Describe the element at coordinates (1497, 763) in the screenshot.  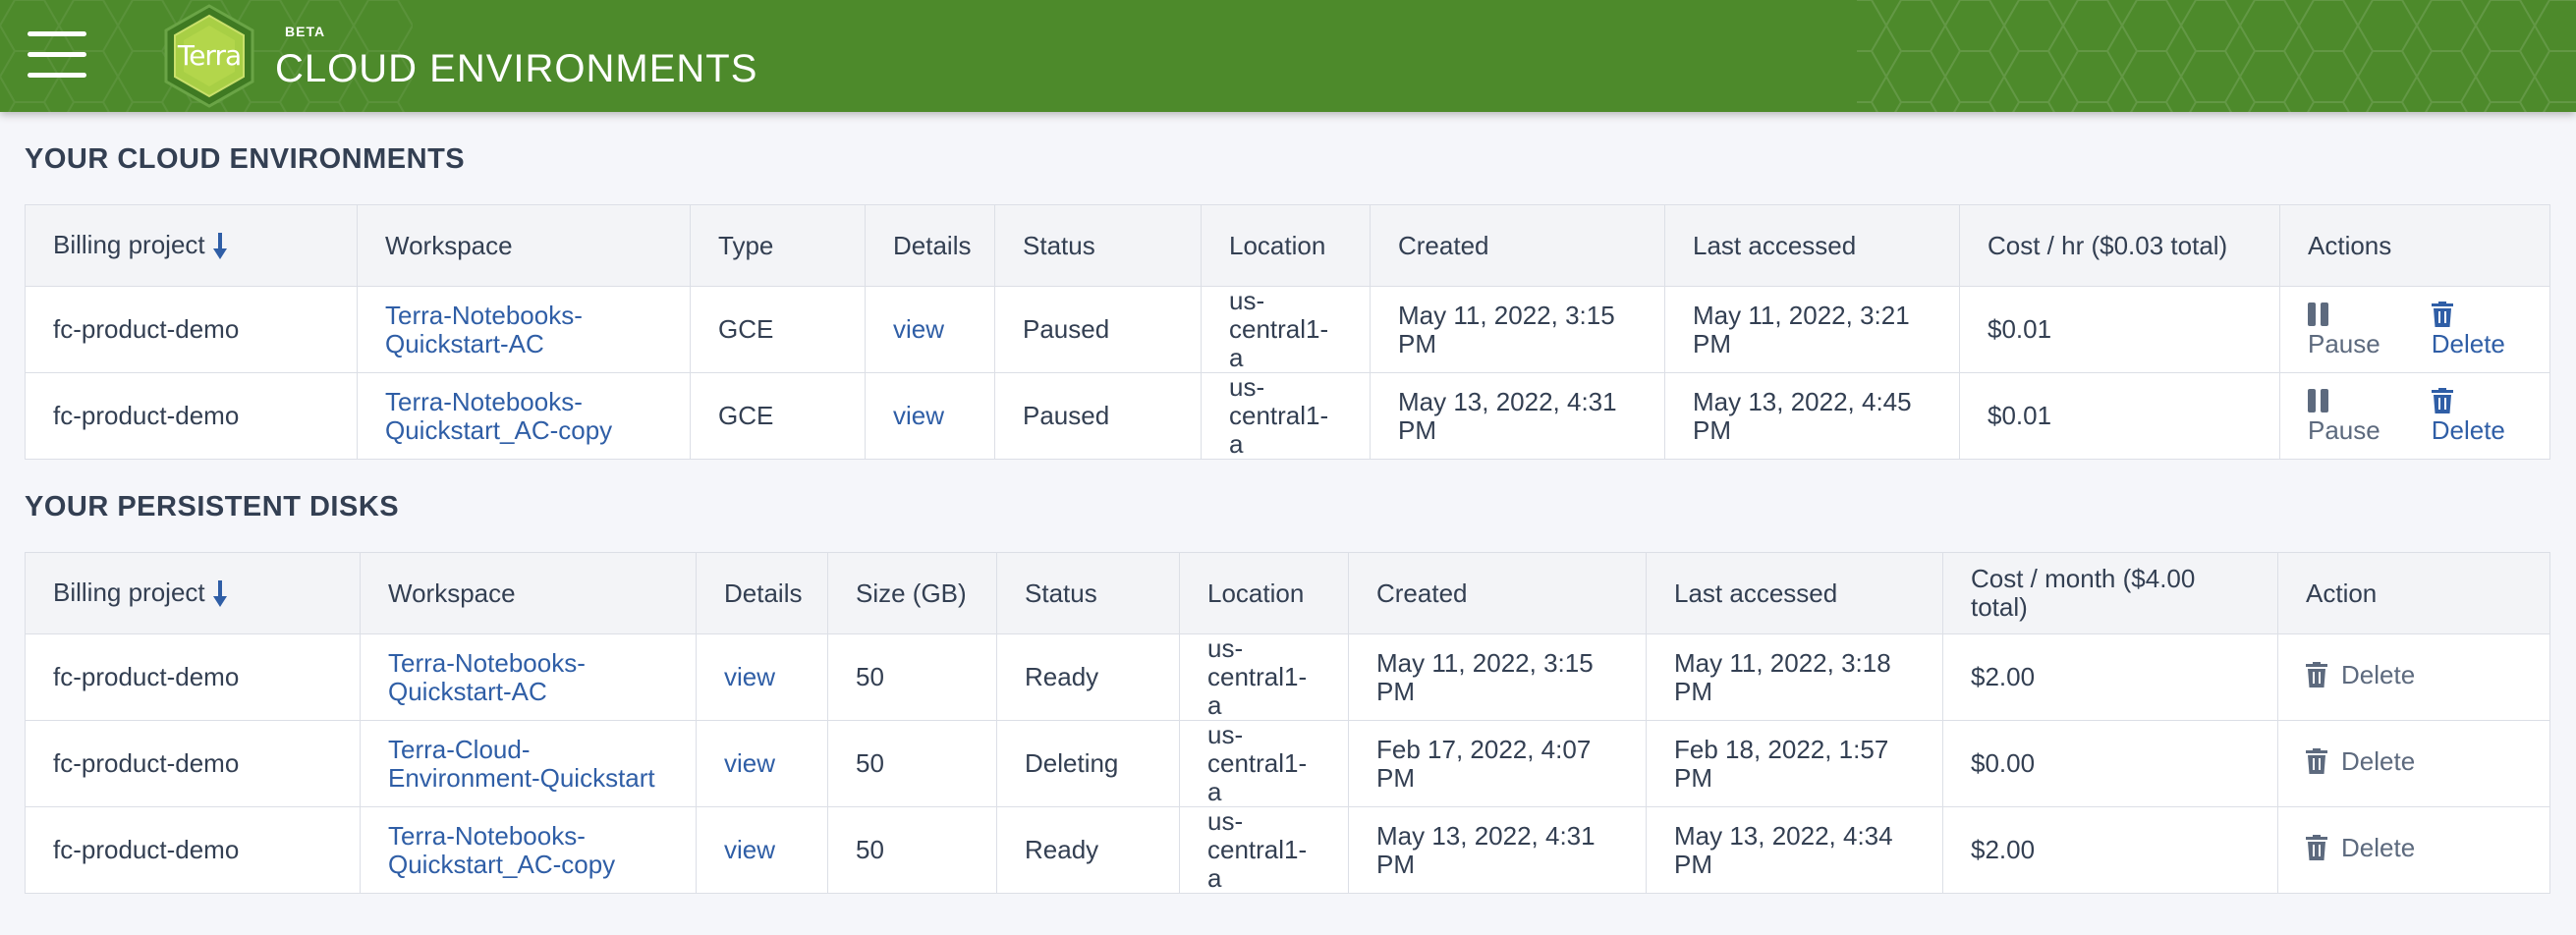
I see `created-cell: Feb 17, 2022, 4:07 PM` at that location.